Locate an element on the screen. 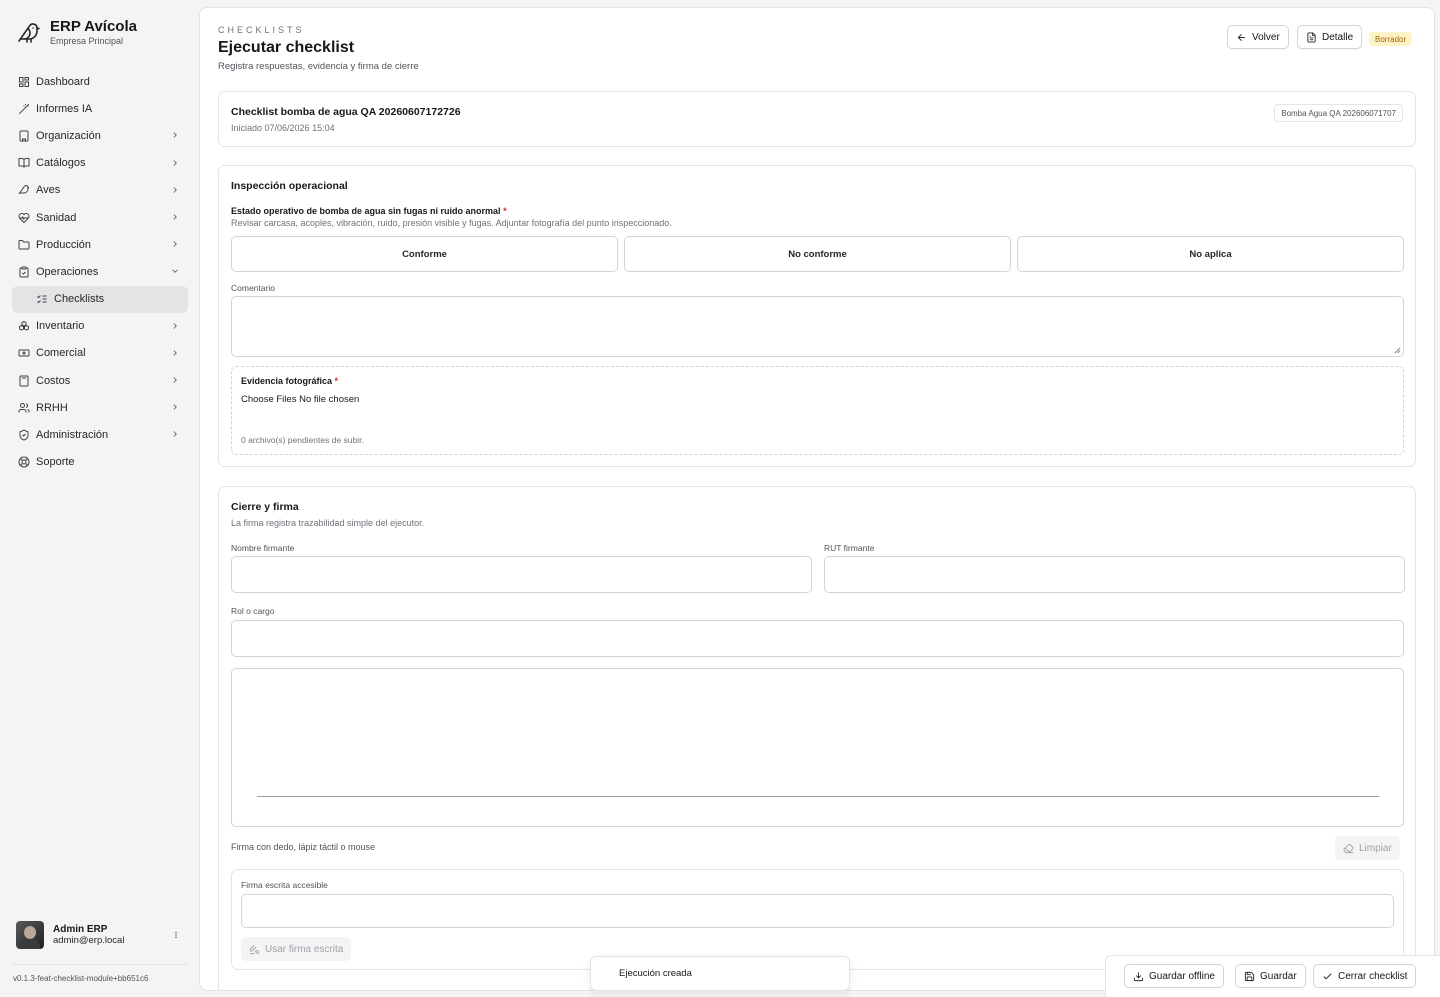 The height and width of the screenshot is (997, 1440). back-button: Volver is located at coordinates (1258, 37).